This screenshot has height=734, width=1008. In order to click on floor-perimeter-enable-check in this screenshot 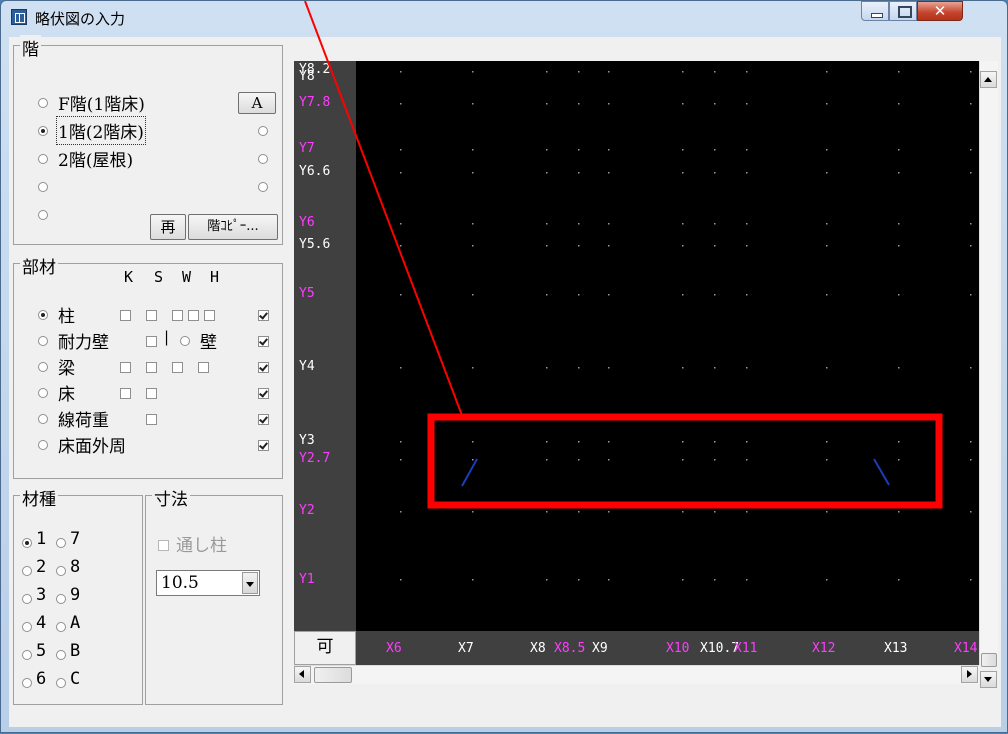, I will do `click(263, 445)`.